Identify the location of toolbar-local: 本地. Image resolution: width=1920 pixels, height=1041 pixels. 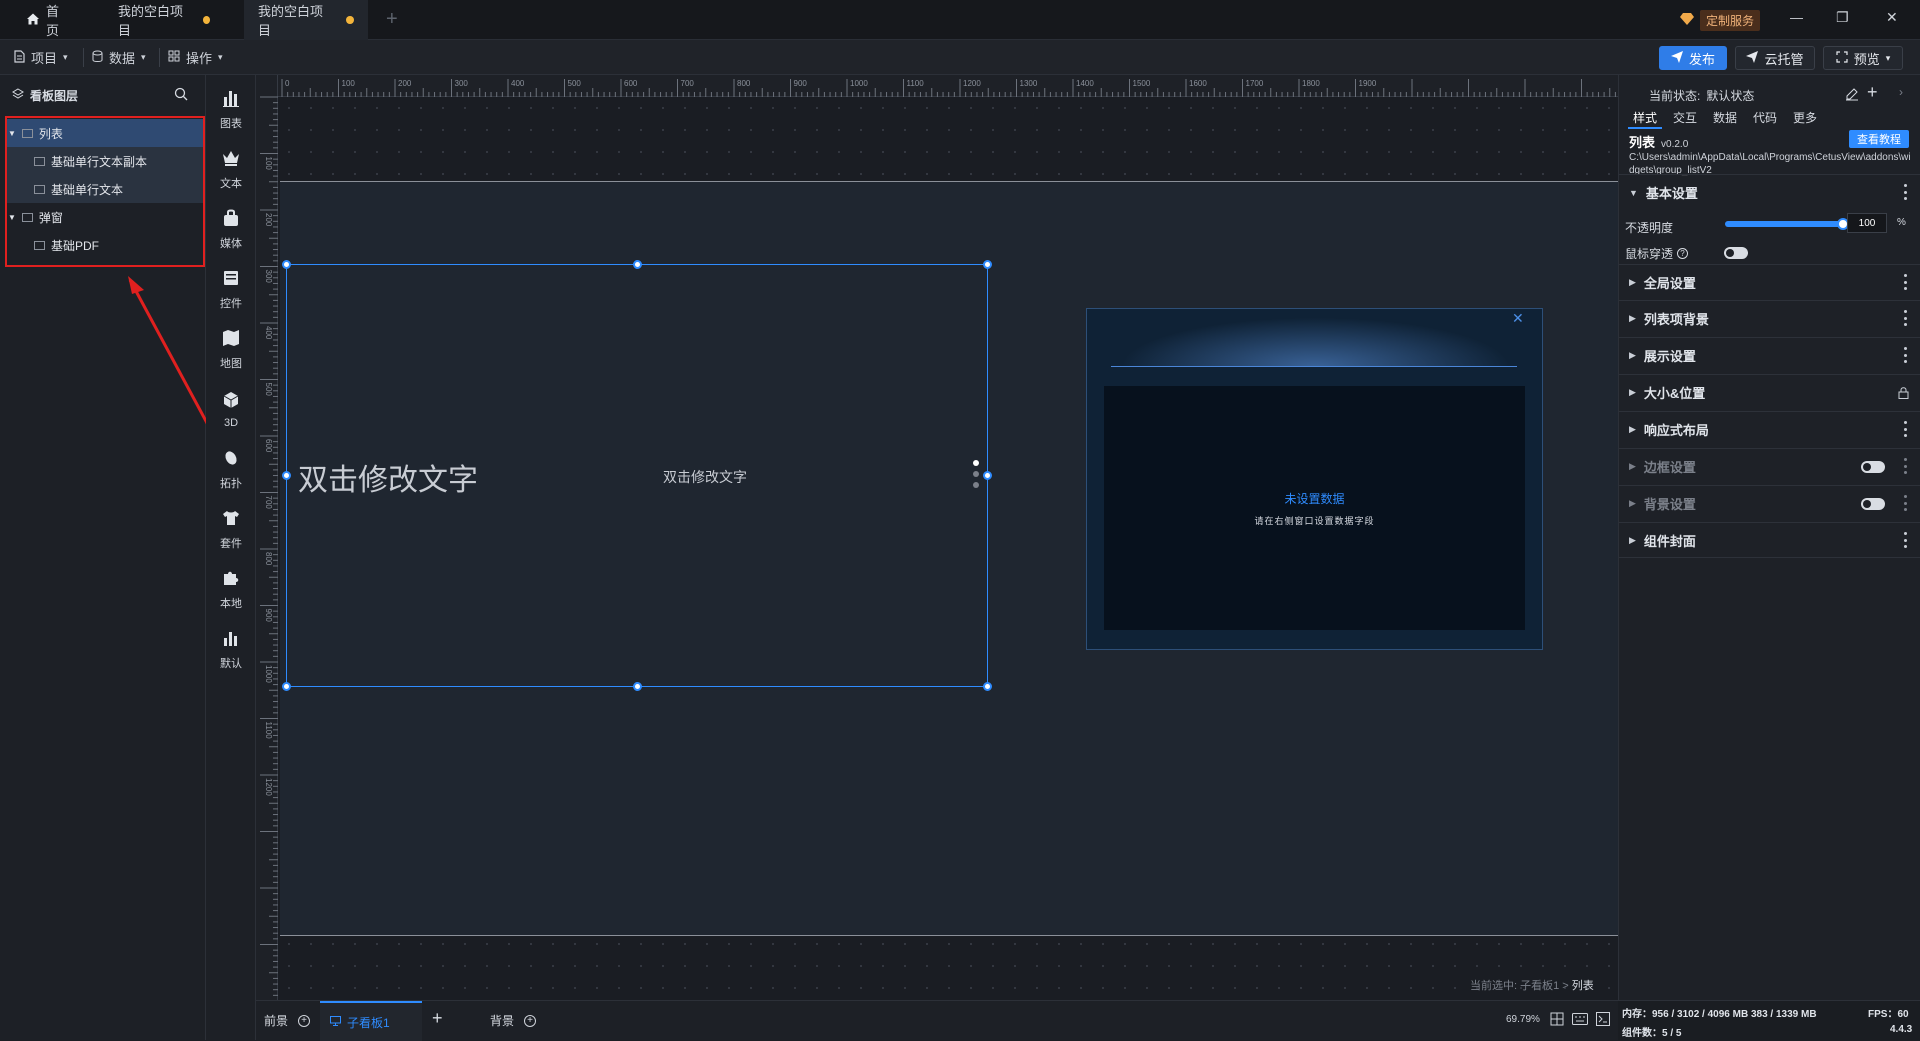
(231, 589).